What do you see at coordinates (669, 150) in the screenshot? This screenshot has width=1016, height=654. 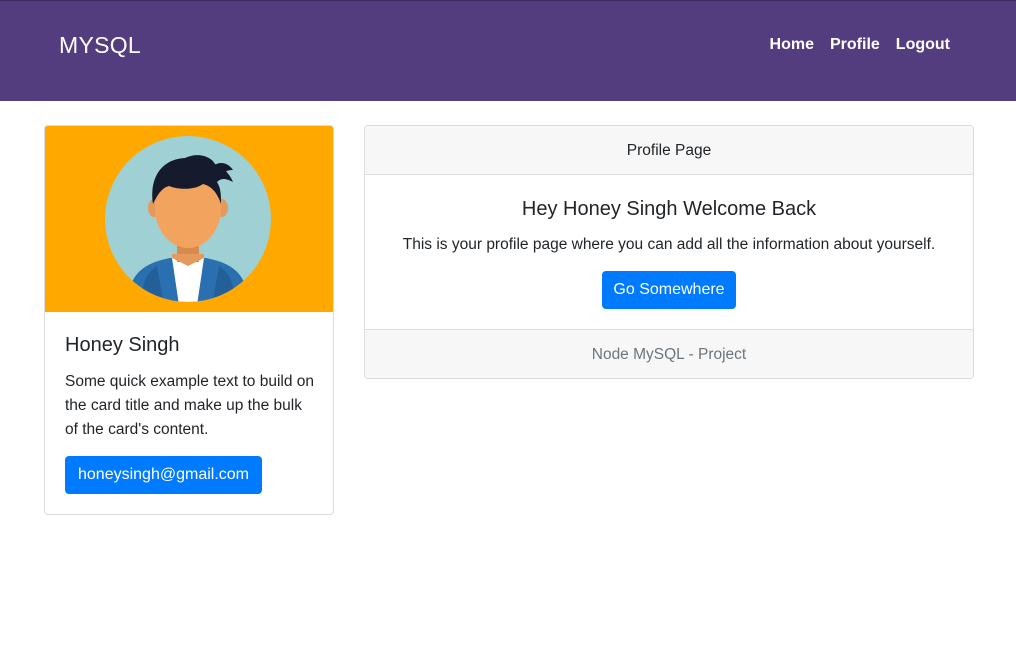 I see `card-header: Profile Page` at bounding box center [669, 150].